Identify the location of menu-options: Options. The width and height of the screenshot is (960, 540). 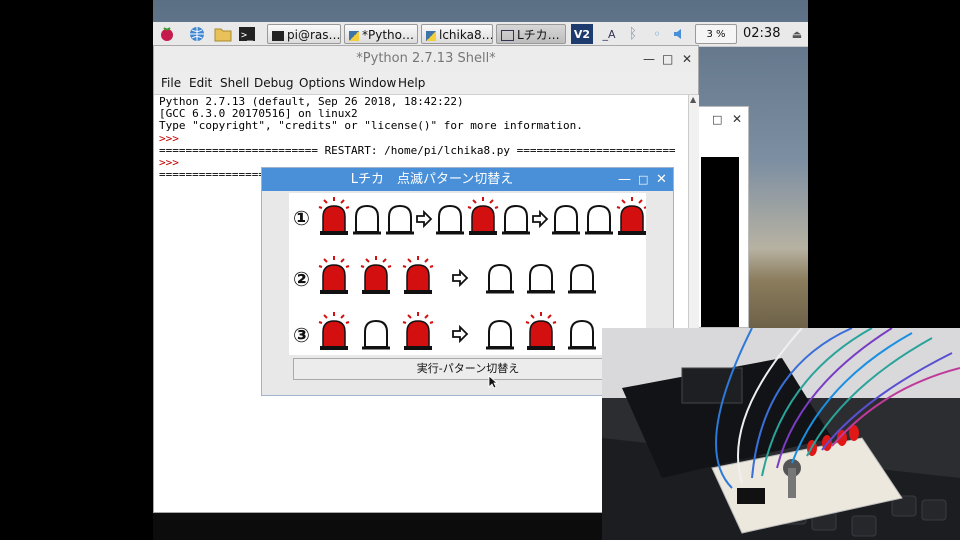
(322, 83).